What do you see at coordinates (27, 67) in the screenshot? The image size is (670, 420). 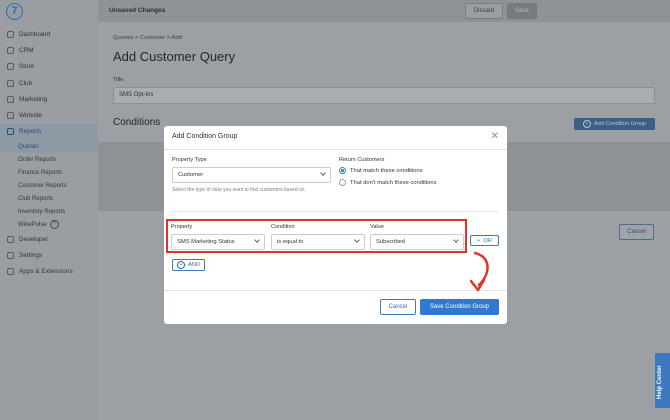 I see `sidebar-item-label: Store` at bounding box center [27, 67].